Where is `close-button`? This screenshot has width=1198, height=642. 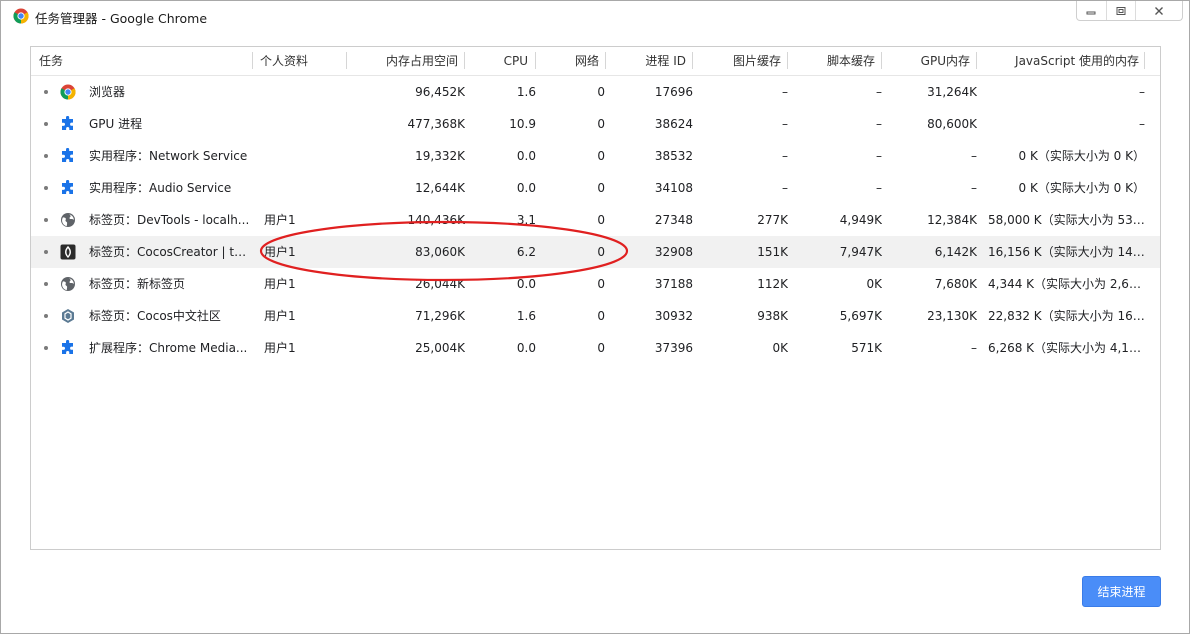
close-button is located at coordinates (1158, 10).